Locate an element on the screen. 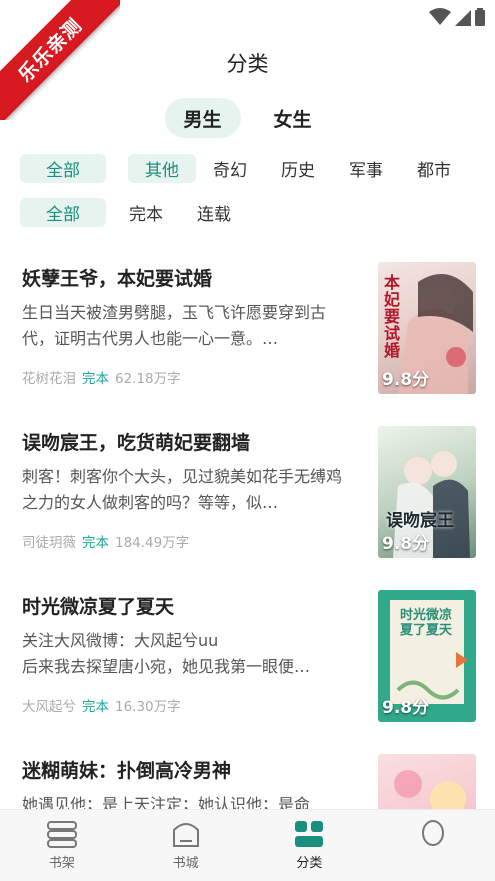 The height and width of the screenshot is (881, 495). page-title: 分类 is located at coordinates (247, 64).